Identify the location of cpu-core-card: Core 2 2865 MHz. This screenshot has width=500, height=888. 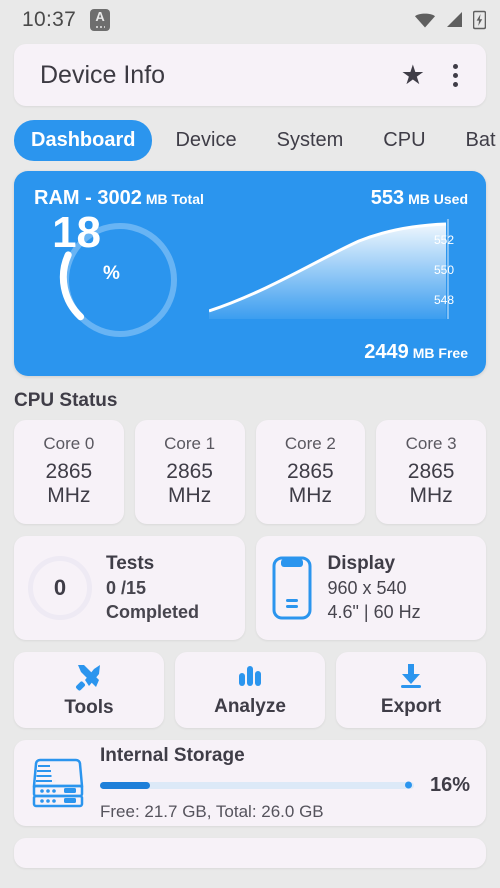
(310, 472).